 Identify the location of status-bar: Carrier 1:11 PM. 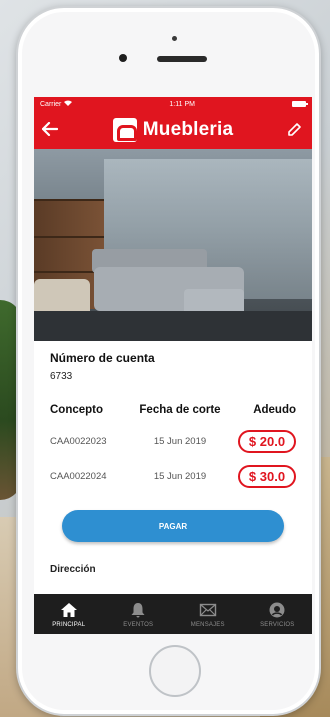
(173, 104).